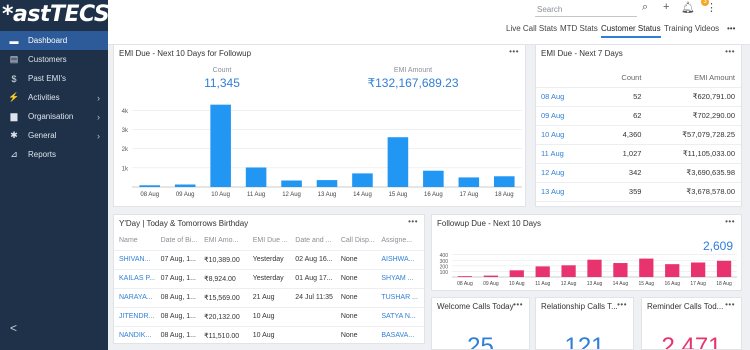 This screenshot has width=750, height=350. What do you see at coordinates (571, 116) in the screenshot?
I see `cell-date: 09 Aug` at bounding box center [571, 116].